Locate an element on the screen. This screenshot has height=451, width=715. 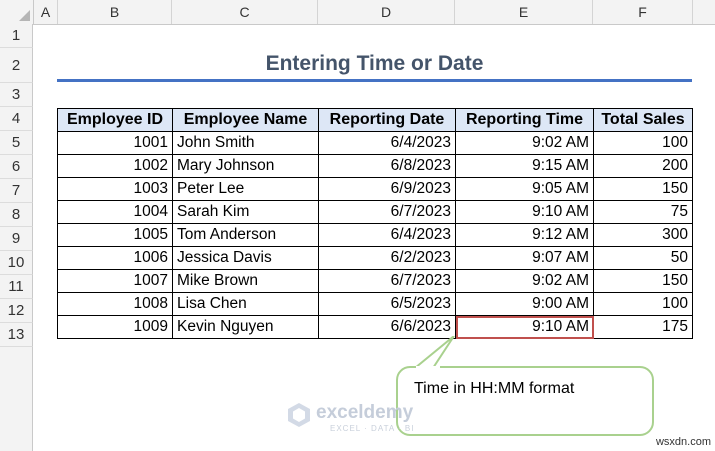
select-all-triangle-icon is located at coordinates (24, 15).